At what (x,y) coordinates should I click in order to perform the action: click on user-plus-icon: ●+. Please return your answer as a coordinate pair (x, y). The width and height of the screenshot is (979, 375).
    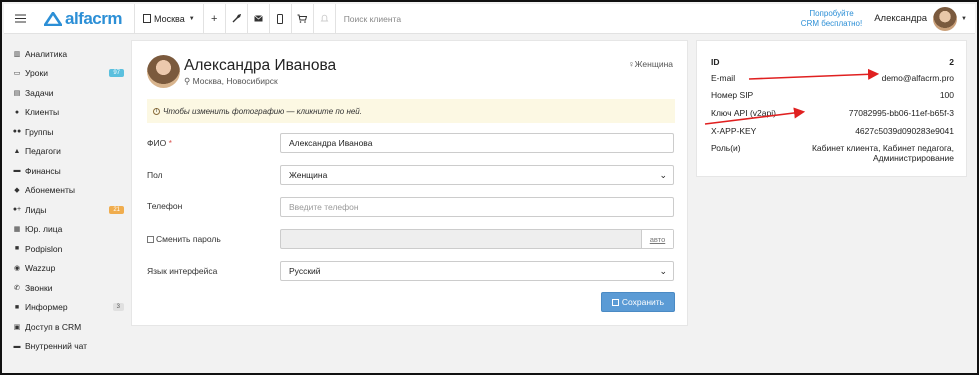
    Looking at the image, I should click on (17, 210).